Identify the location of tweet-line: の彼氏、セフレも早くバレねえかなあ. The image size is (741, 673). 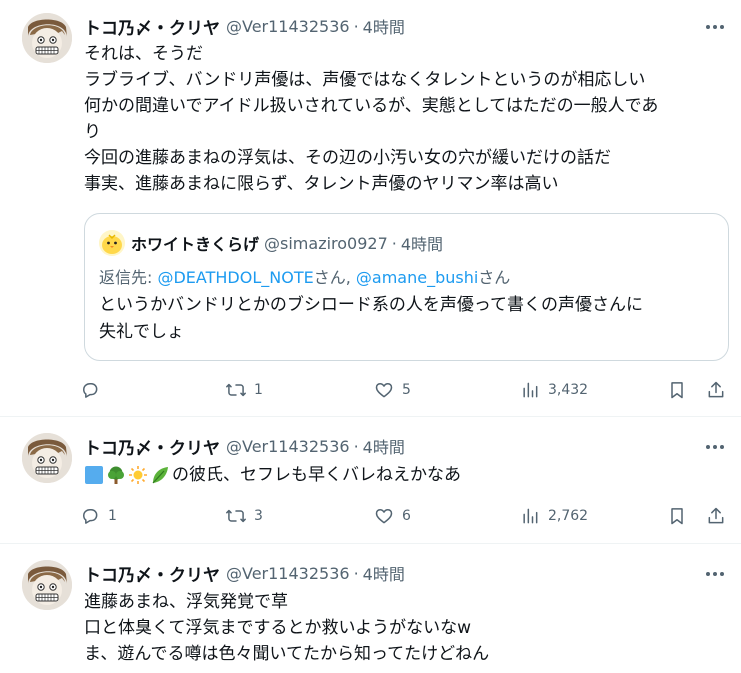
(316, 475).